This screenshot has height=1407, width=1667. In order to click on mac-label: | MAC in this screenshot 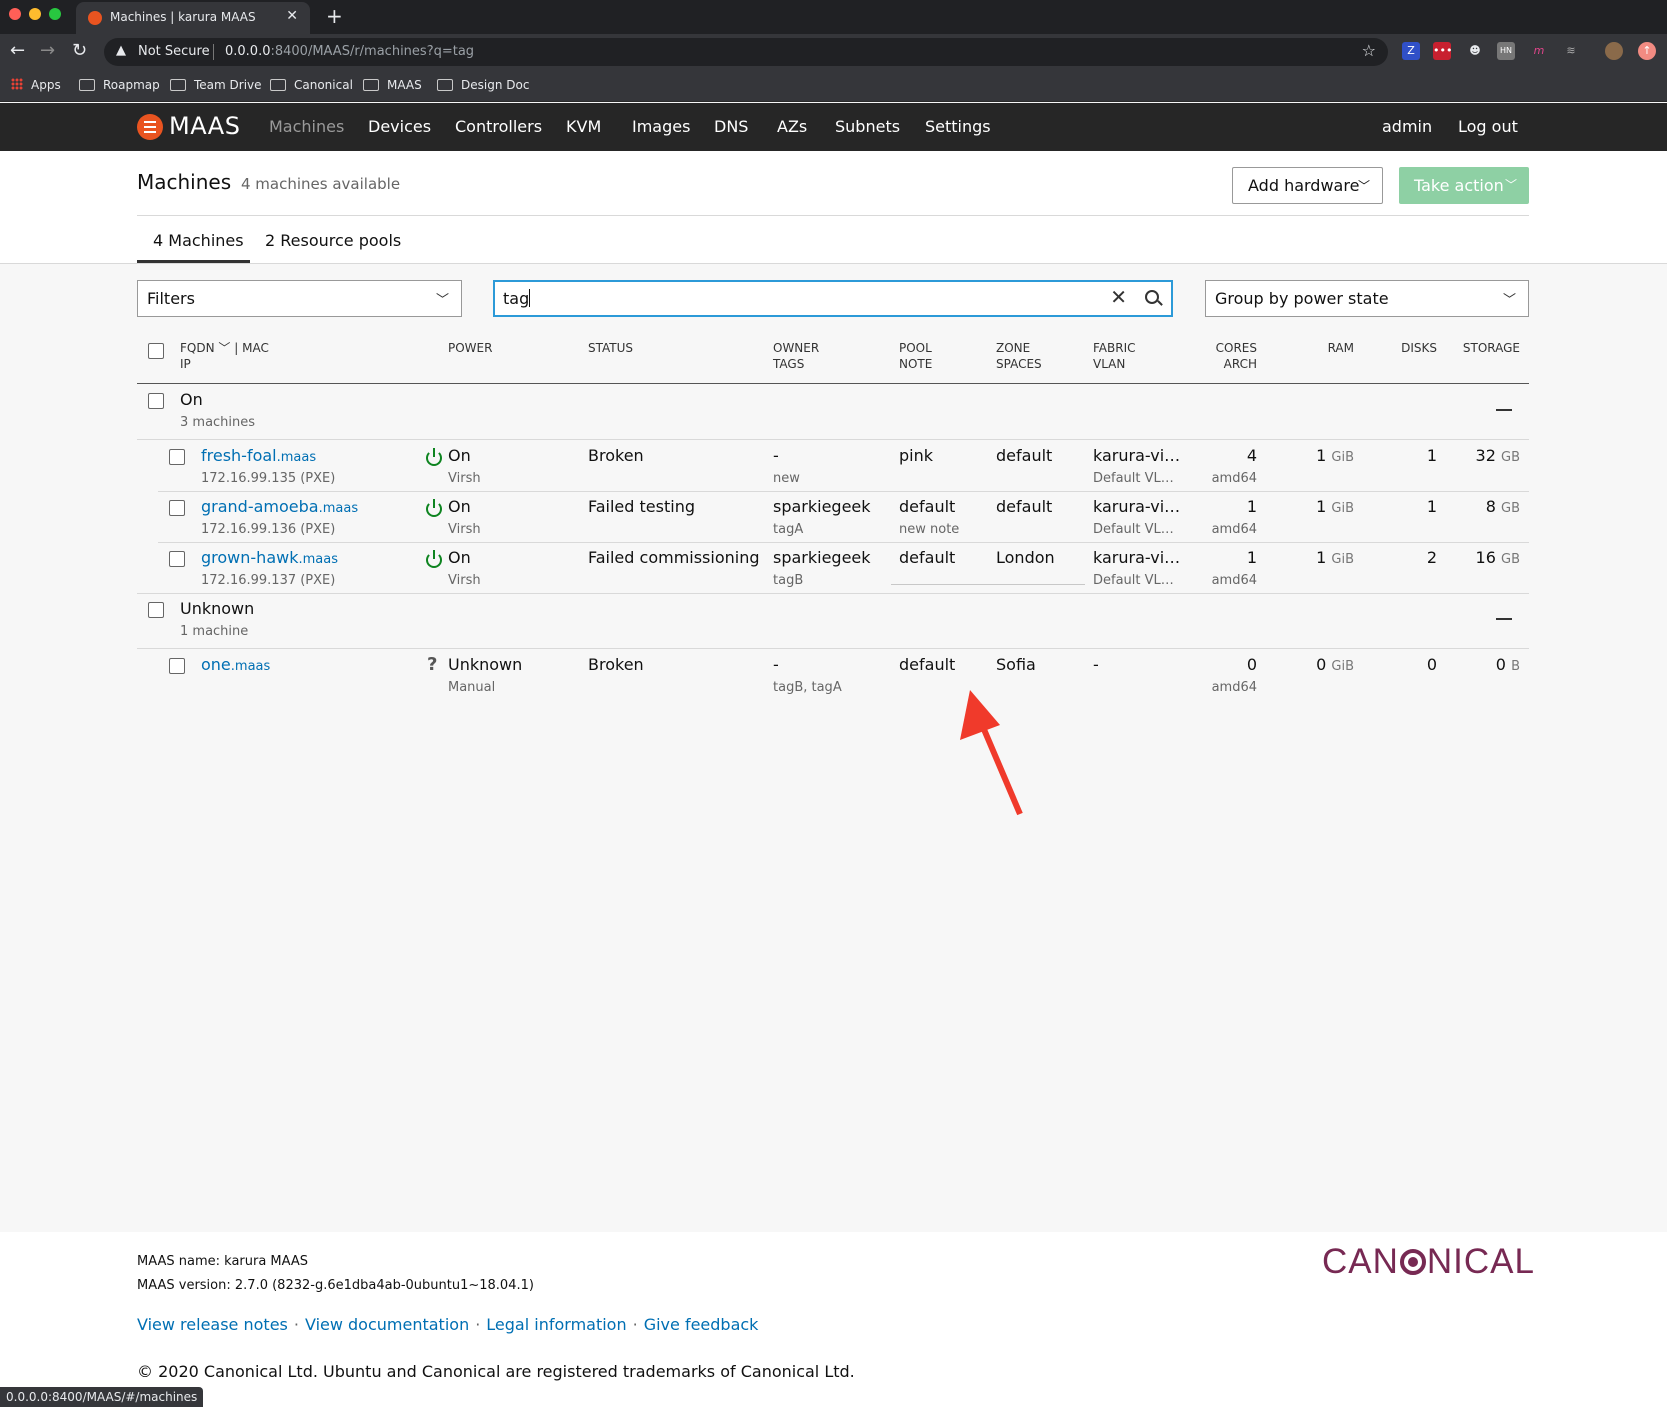, I will do `click(251, 348)`.